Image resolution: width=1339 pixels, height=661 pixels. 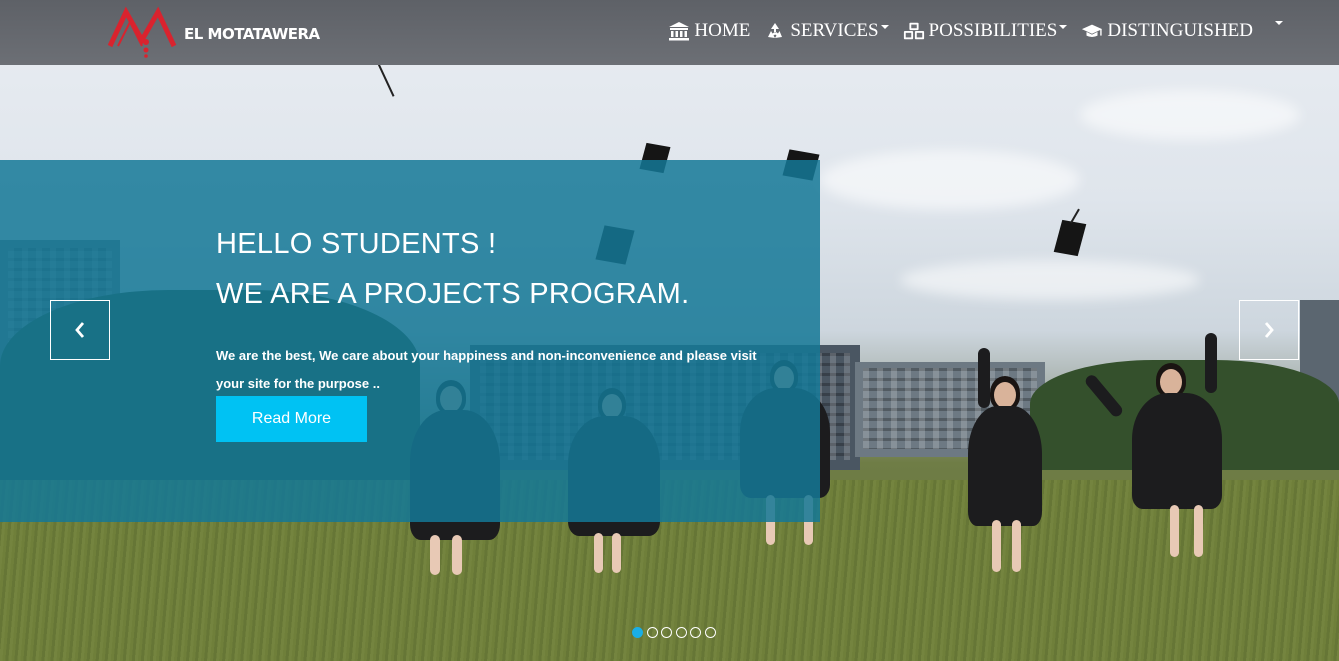 I want to click on brand-link: EL MOTATAWERA, so click(x=214, y=32).